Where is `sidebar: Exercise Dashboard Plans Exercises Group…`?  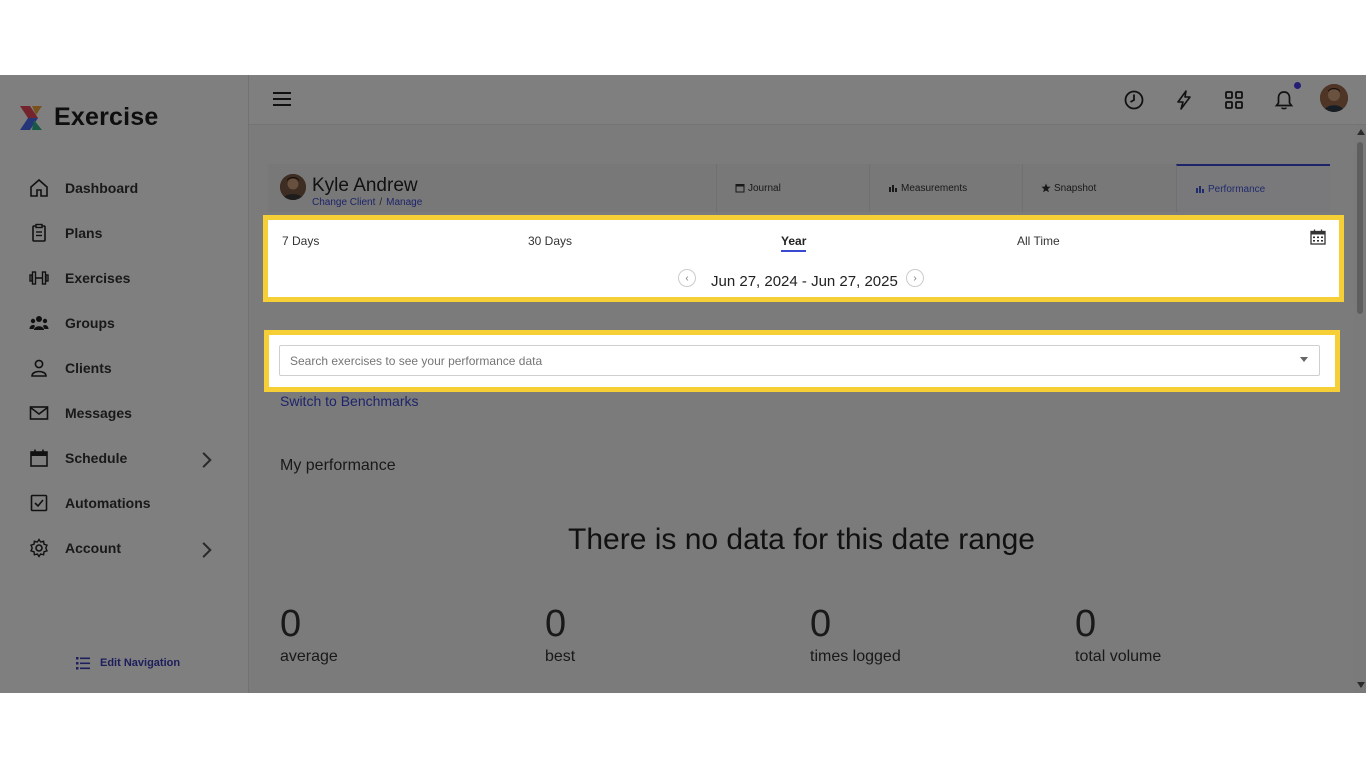
sidebar: Exercise Dashboard Plans Exercises Group… is located at coordinates (124, 384).